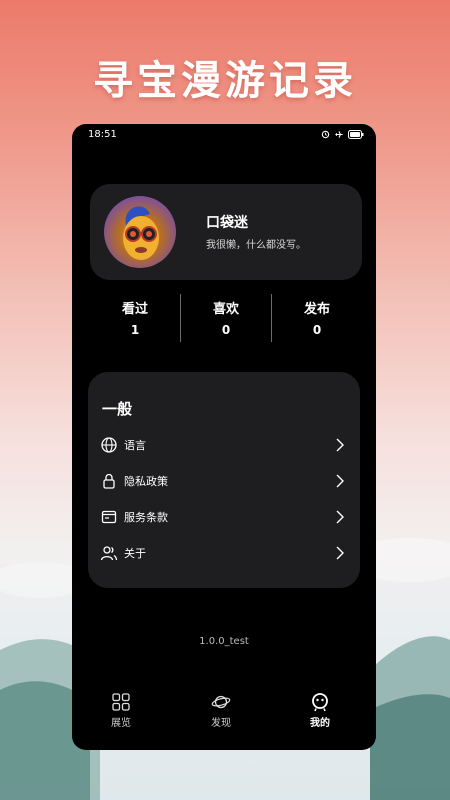 The height and width of the screenshot is (800, 450). What do you see at coordinates (109, 517) in the screenshot?
I see `document-icon` at bounding box center [109, 517].